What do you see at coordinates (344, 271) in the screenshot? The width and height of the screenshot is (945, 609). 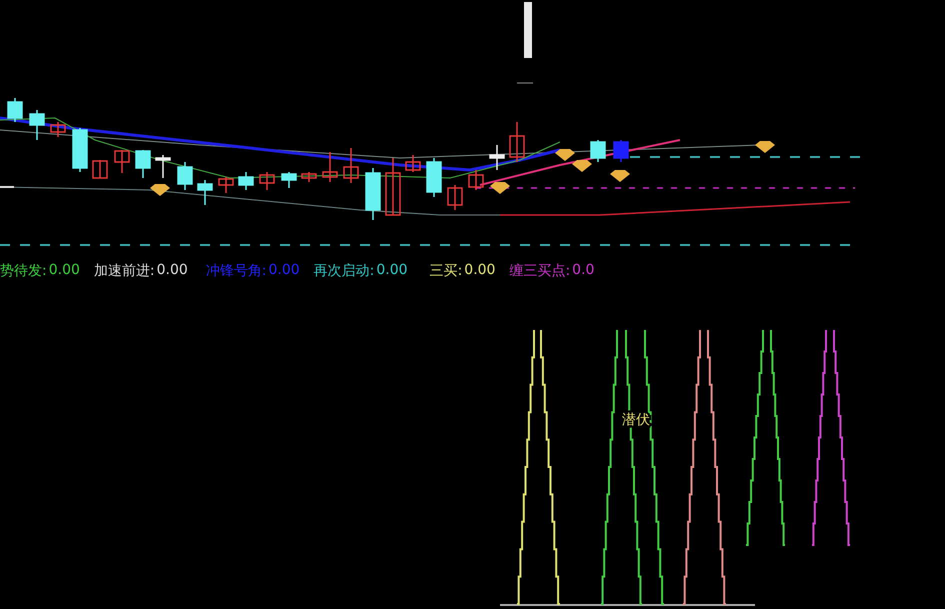 I see `indicator-name: 再次启动:` at bounding box center [344, 271].